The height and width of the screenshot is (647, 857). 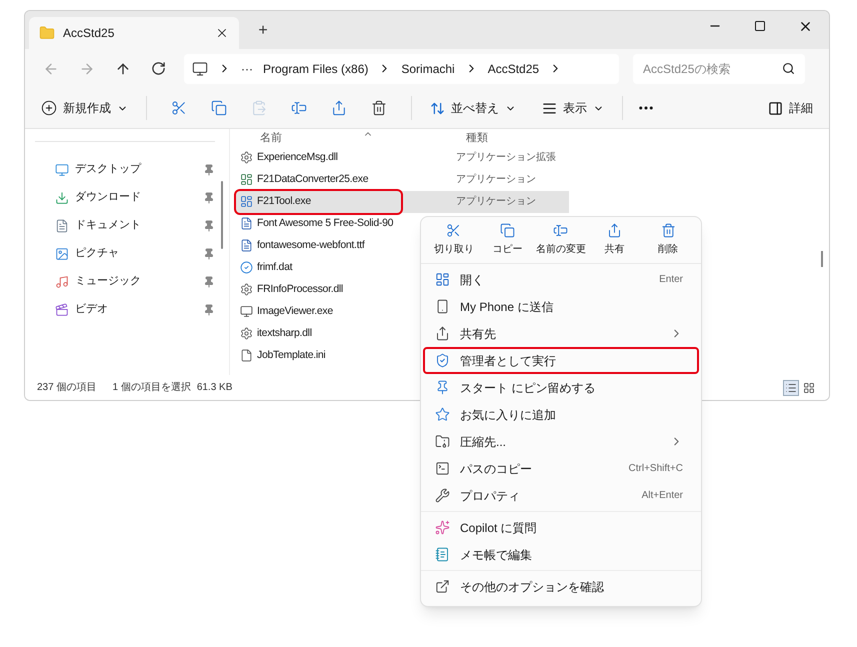 I want to click on notepad-icon, so click(x=442, y=554).